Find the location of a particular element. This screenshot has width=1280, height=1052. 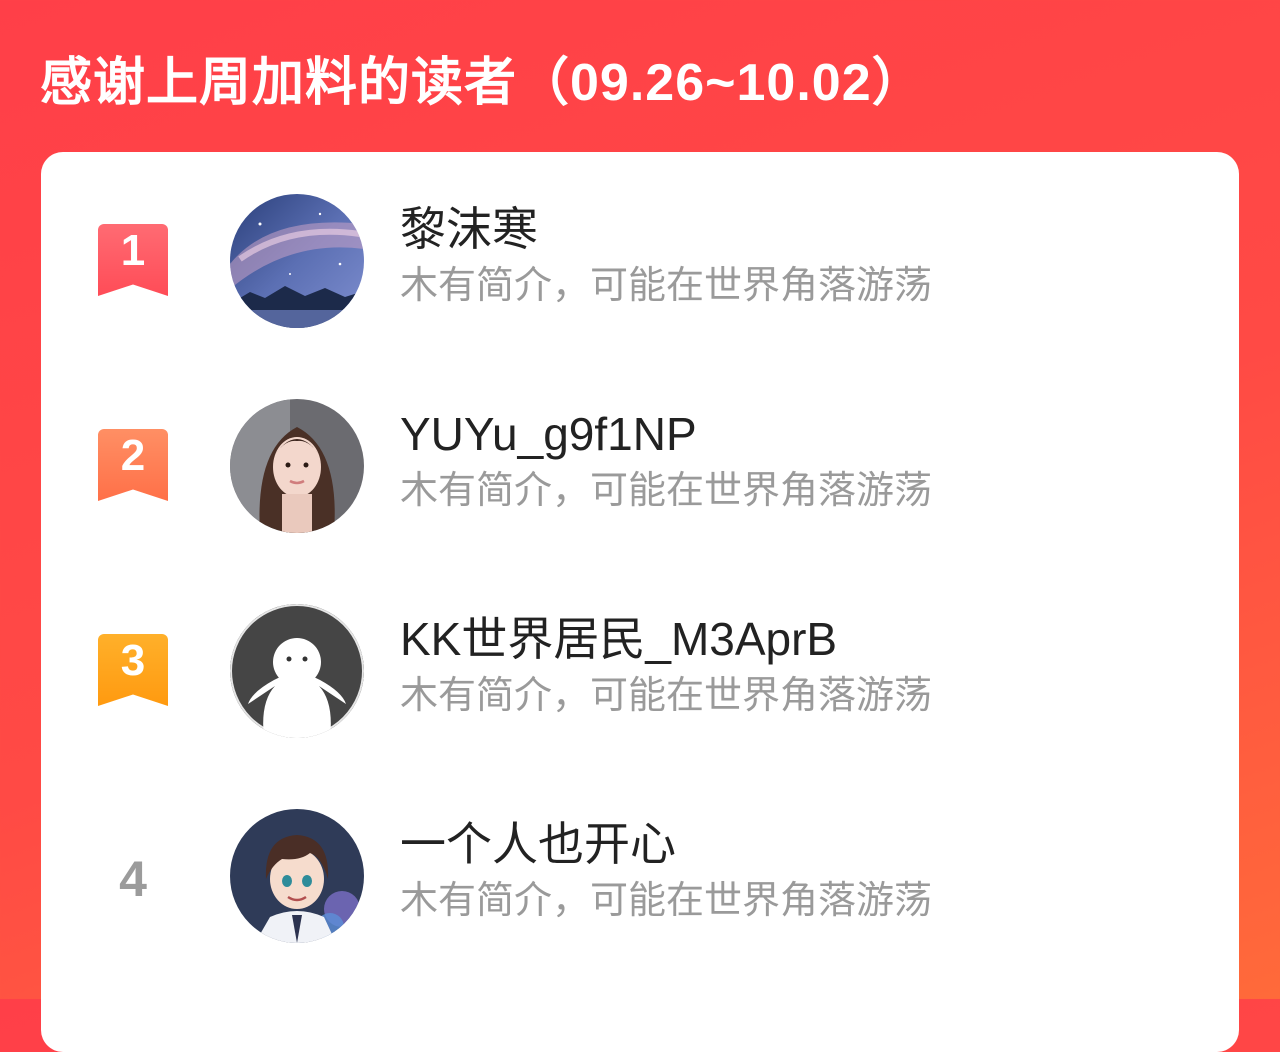

rank-badge-icon: 2 is located at coordinates (133, 465).